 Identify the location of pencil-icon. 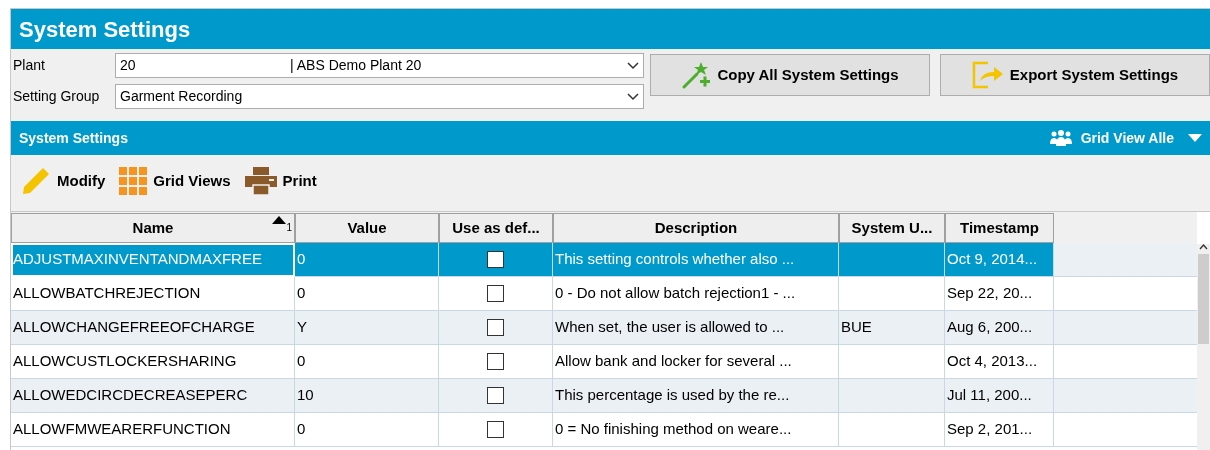
(36, 181).